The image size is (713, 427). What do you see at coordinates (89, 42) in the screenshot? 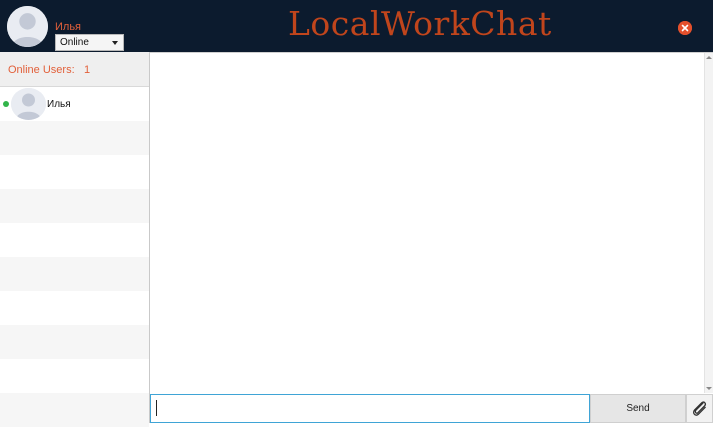
I see `status-dropdown: Online` at bounding box center [89, 42].